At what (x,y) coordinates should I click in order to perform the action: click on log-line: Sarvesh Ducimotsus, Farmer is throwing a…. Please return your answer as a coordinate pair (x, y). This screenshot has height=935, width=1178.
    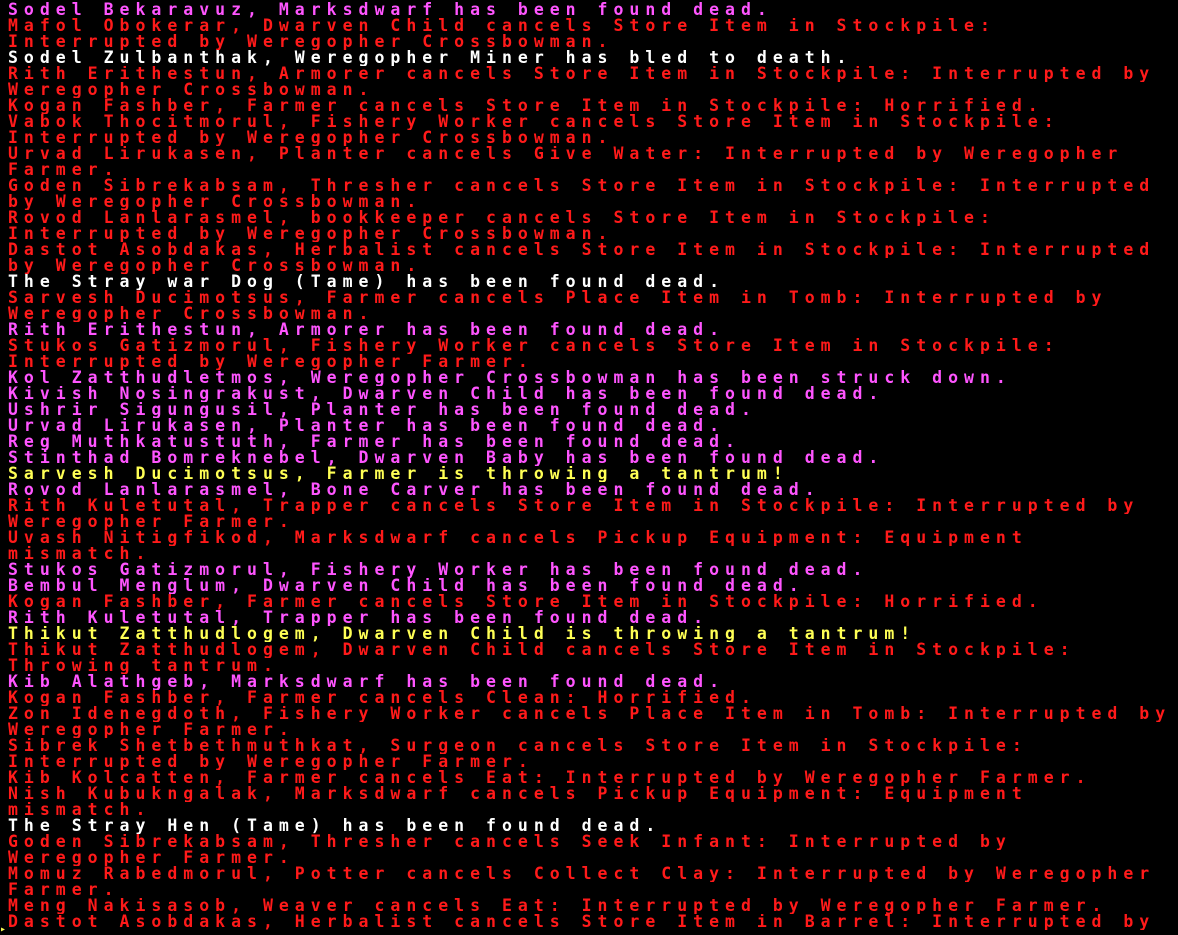
    Looking at the image, I should click on (398, 474).